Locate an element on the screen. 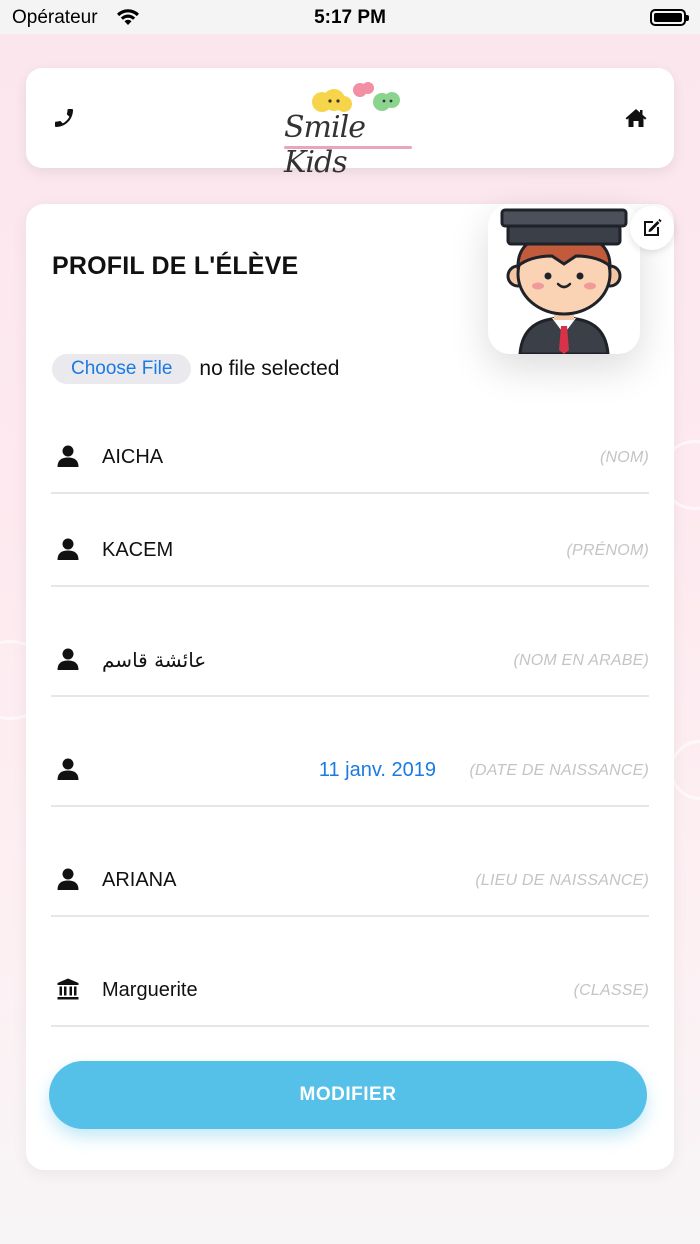 Image resolution: width=700 pixels, height=1244 pixels. classe-value: Marguerite is located at coordinates (150, 990).